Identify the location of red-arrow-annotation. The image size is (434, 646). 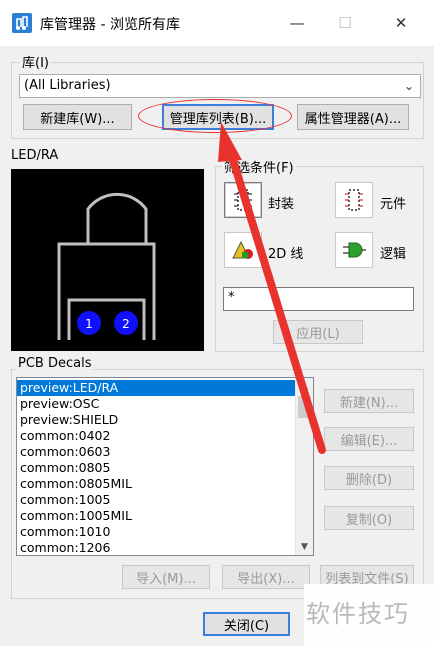
(272, 288).